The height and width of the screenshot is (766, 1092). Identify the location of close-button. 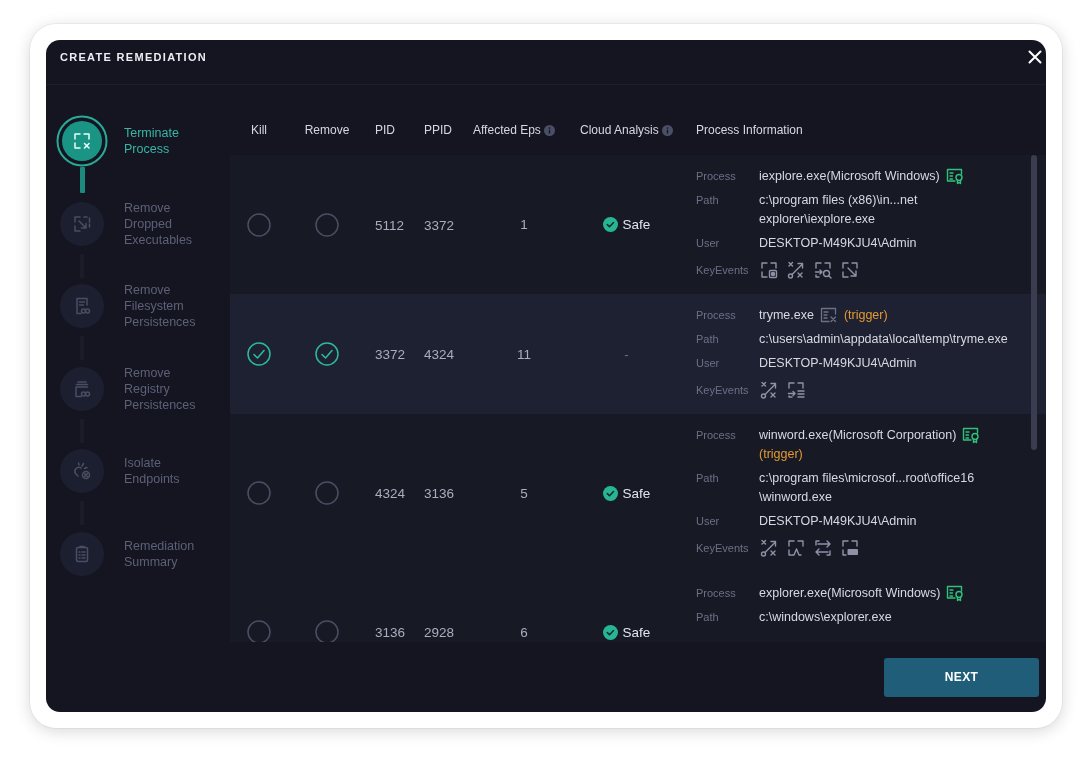
(1035, 57).